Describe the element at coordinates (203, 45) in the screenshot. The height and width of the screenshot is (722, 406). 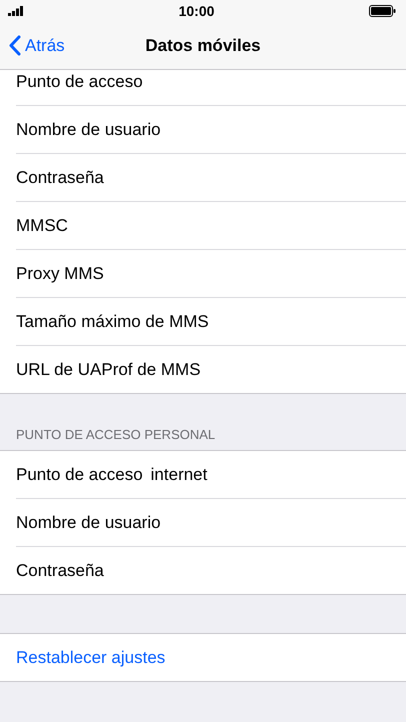
I see `screen-title: Datos móviles` at that location.